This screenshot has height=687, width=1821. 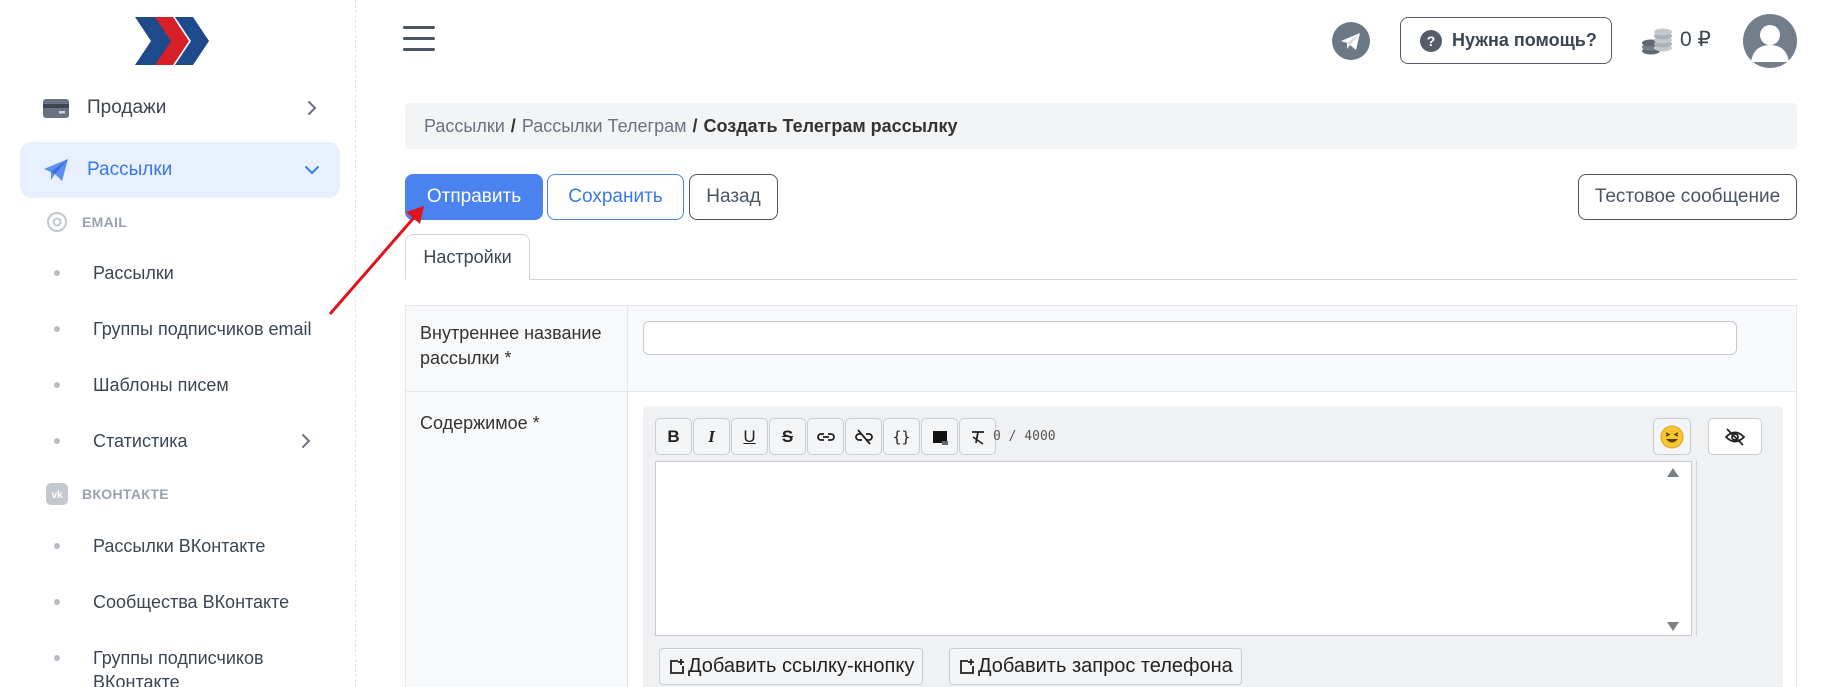 I want to click on svg-text: vk, so click(x=57, y=495).